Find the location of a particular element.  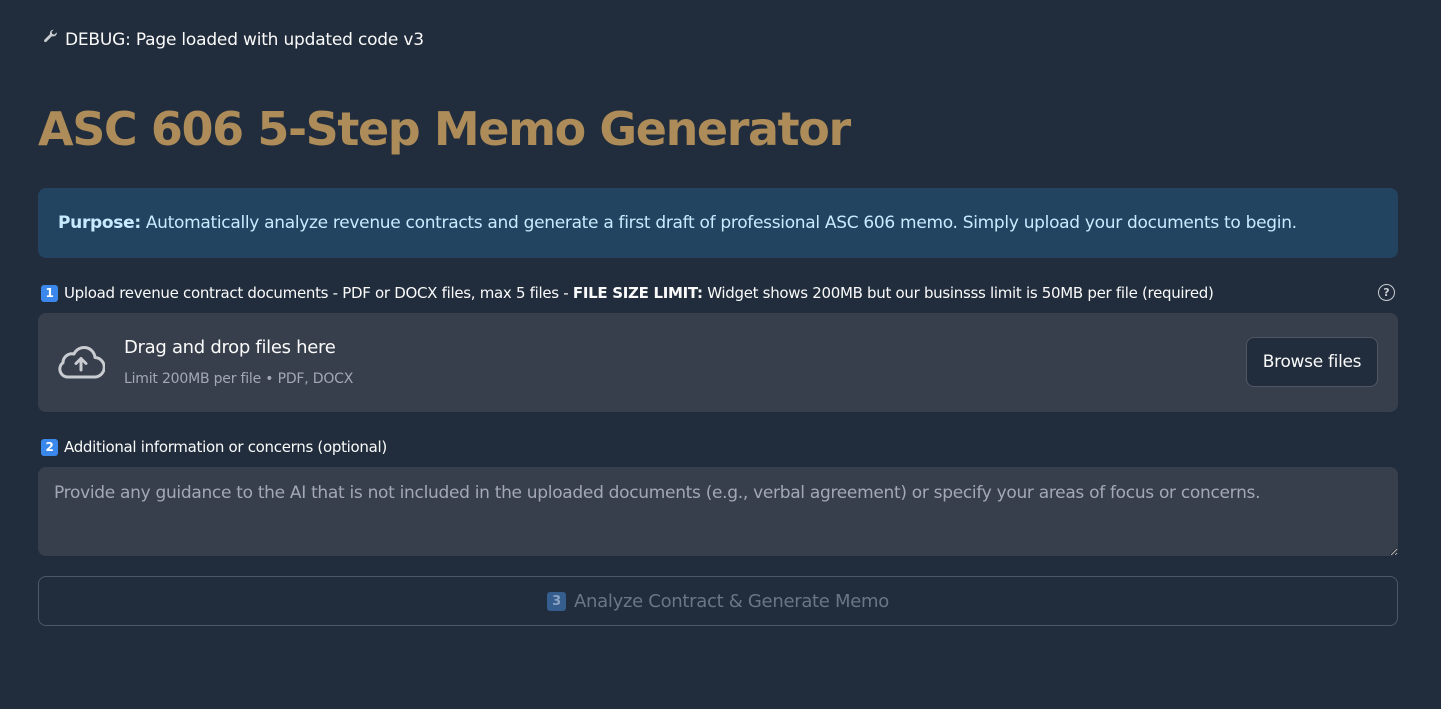

debug-banner: DEBUG: Page loaded with updated code v3 is located at coordinates (233, 40).